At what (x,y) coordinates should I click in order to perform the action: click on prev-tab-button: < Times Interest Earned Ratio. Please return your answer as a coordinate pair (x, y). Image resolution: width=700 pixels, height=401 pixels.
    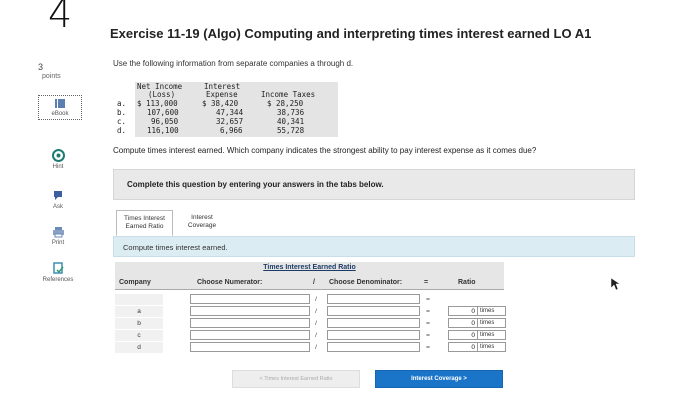
    Looking at the image, I should click on (296, 379).